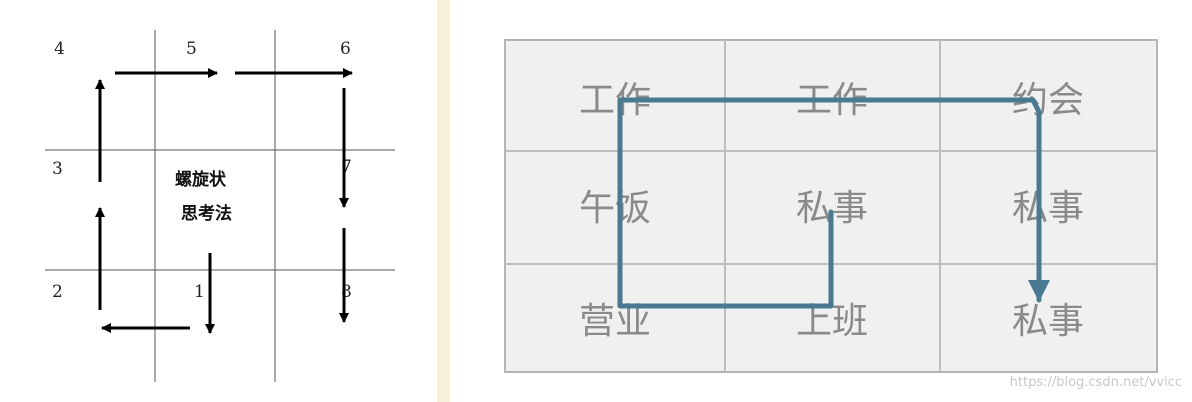 The width and height of the screenshot is (1192, 402). What do you see at coordinates (59, 49) in the screenshot?
I see `cell-number-4: 4` at bounding box center [59, 49].